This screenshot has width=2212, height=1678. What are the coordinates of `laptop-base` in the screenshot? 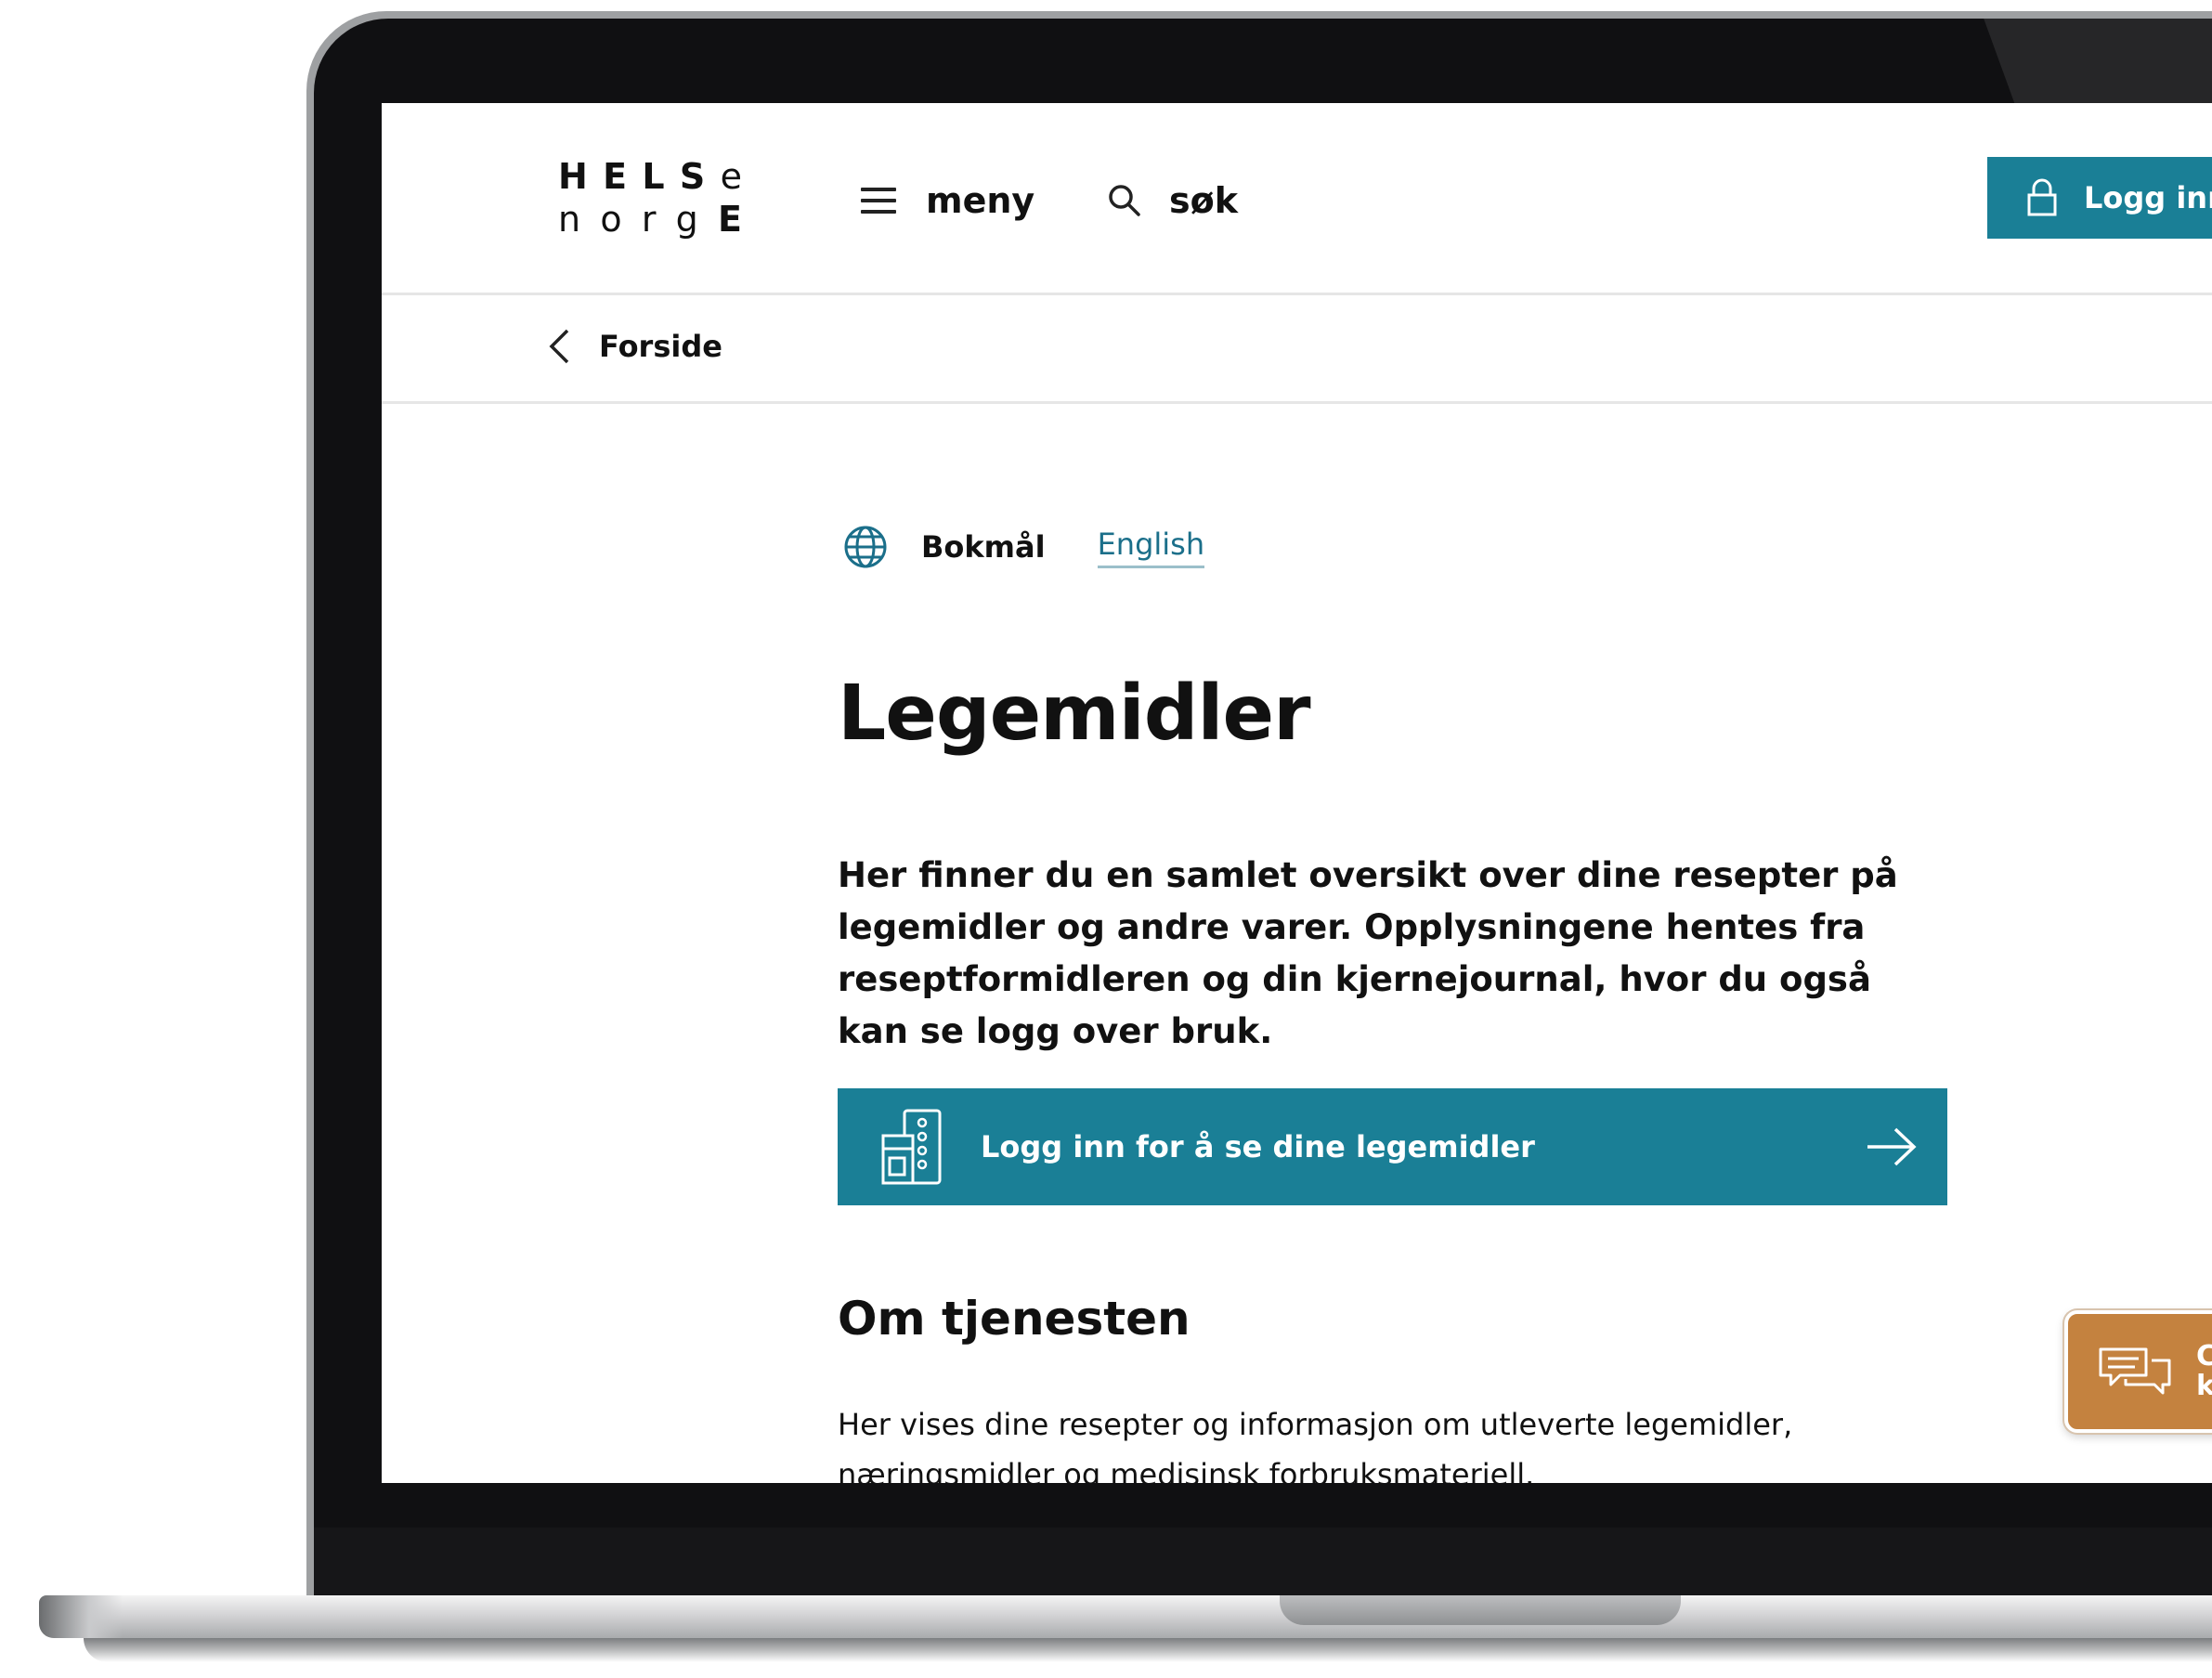 It's located at (1125, 1616).